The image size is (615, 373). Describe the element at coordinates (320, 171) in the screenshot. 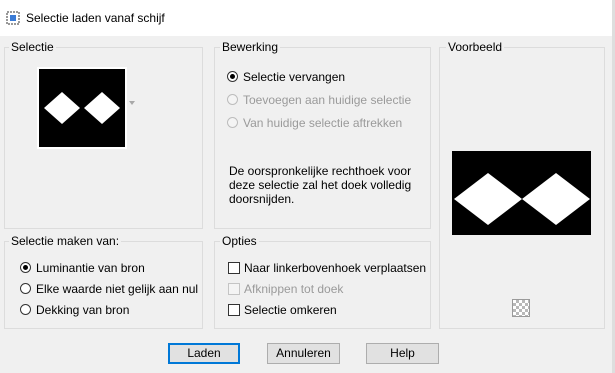

I see `info-line-1: De oorspronkelijke rechthoek voor` at that location.